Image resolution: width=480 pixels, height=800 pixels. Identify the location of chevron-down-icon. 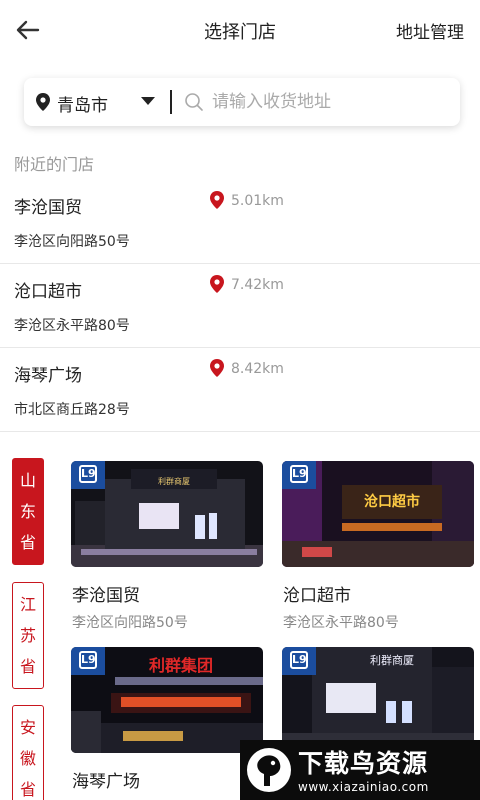
(148, 101).